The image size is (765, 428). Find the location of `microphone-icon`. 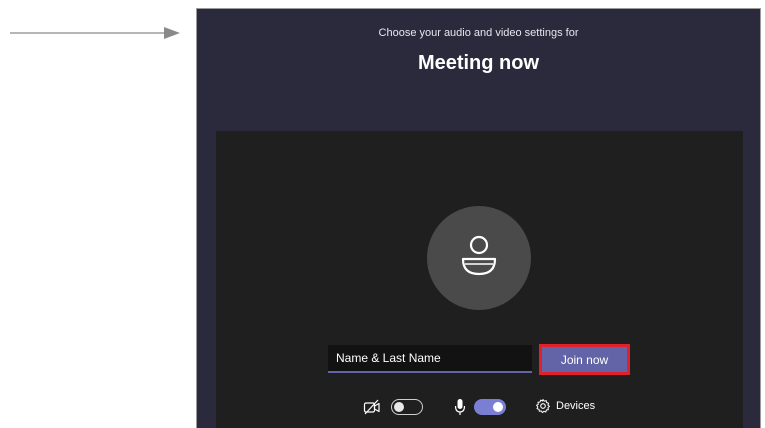

microphone-icon is located at coordinates (460, 407).